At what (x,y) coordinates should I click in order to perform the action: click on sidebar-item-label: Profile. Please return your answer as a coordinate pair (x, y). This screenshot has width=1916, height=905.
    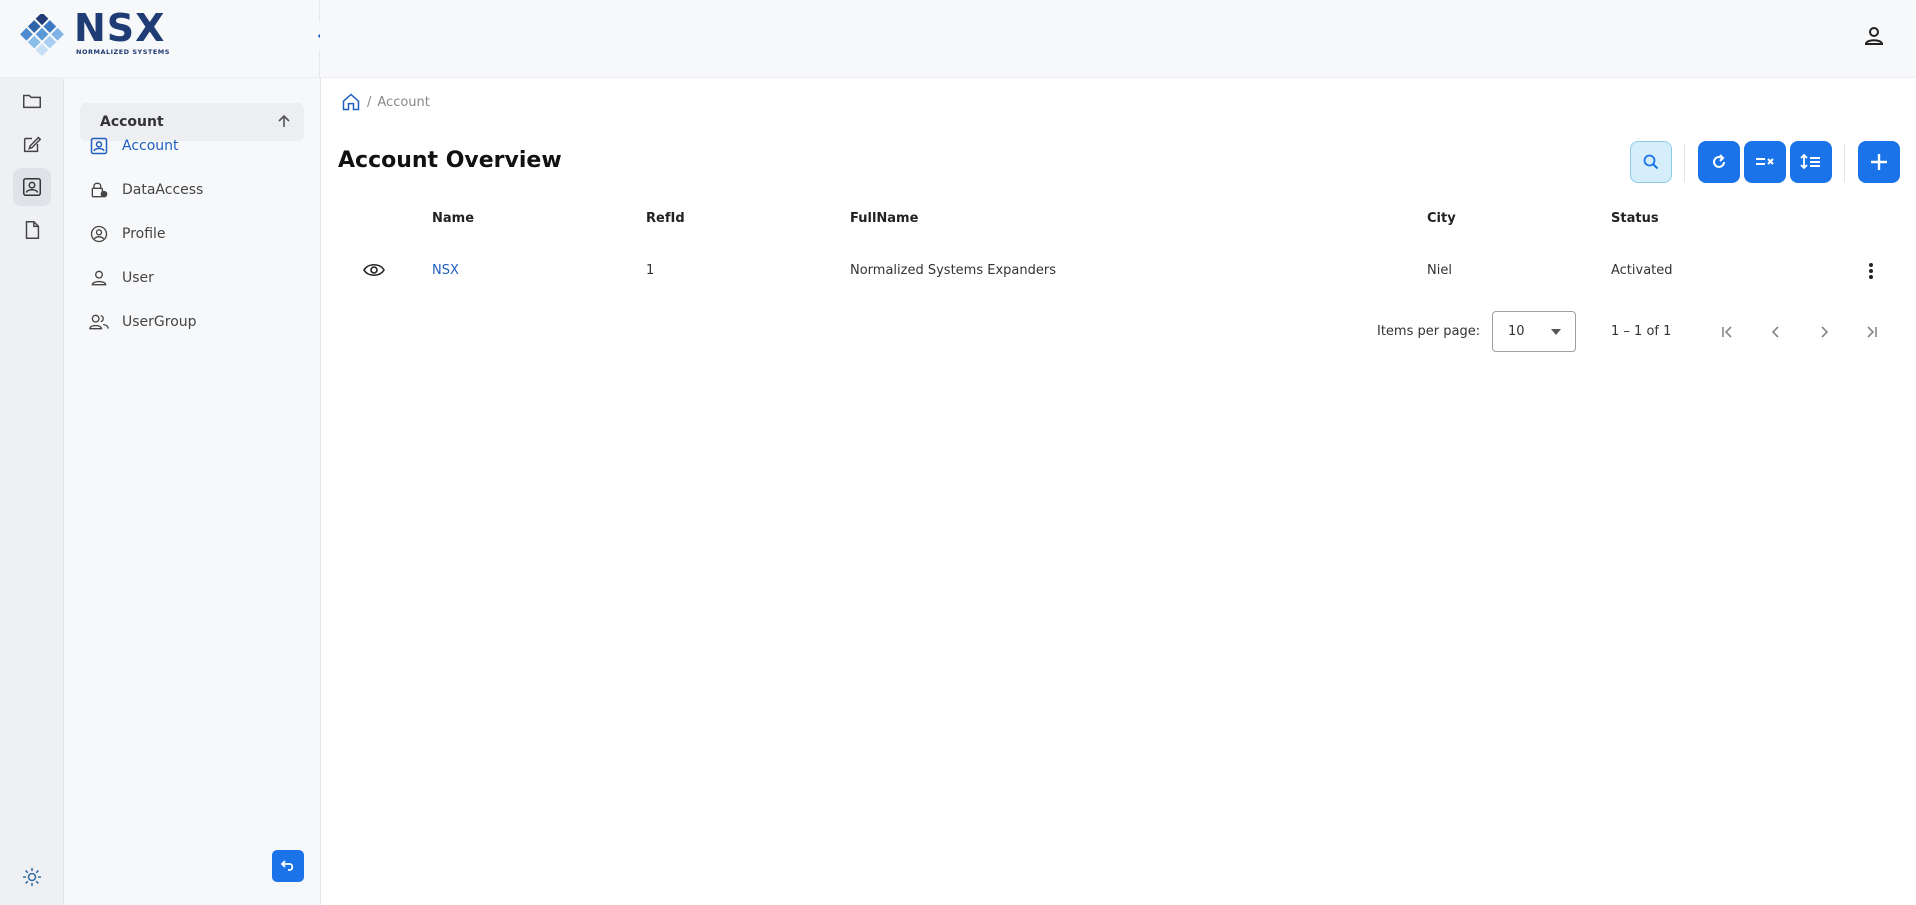
    Looking at the image, I should click on (144, 234).